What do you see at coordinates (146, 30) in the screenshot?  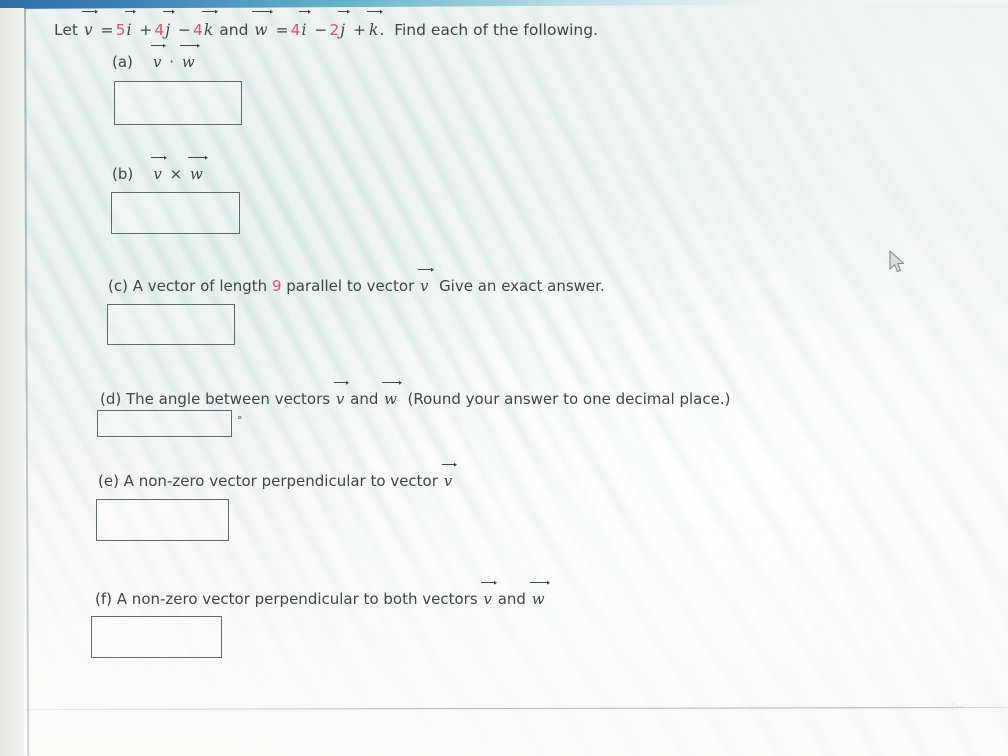 I see `v-term-2-sign: +` at bounding box center [146, 30].